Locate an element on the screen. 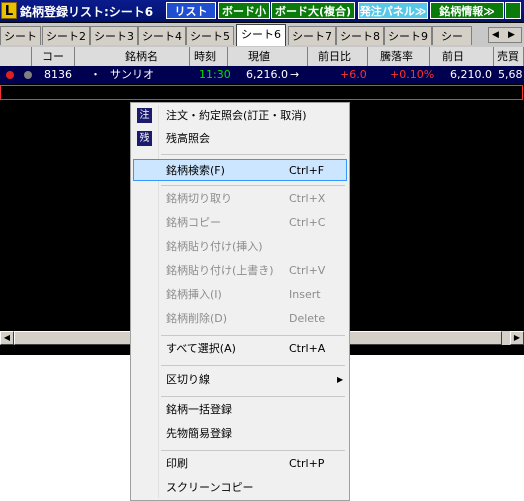  board-big-button: ボード大(複合) is located at coordinates (313, 10).